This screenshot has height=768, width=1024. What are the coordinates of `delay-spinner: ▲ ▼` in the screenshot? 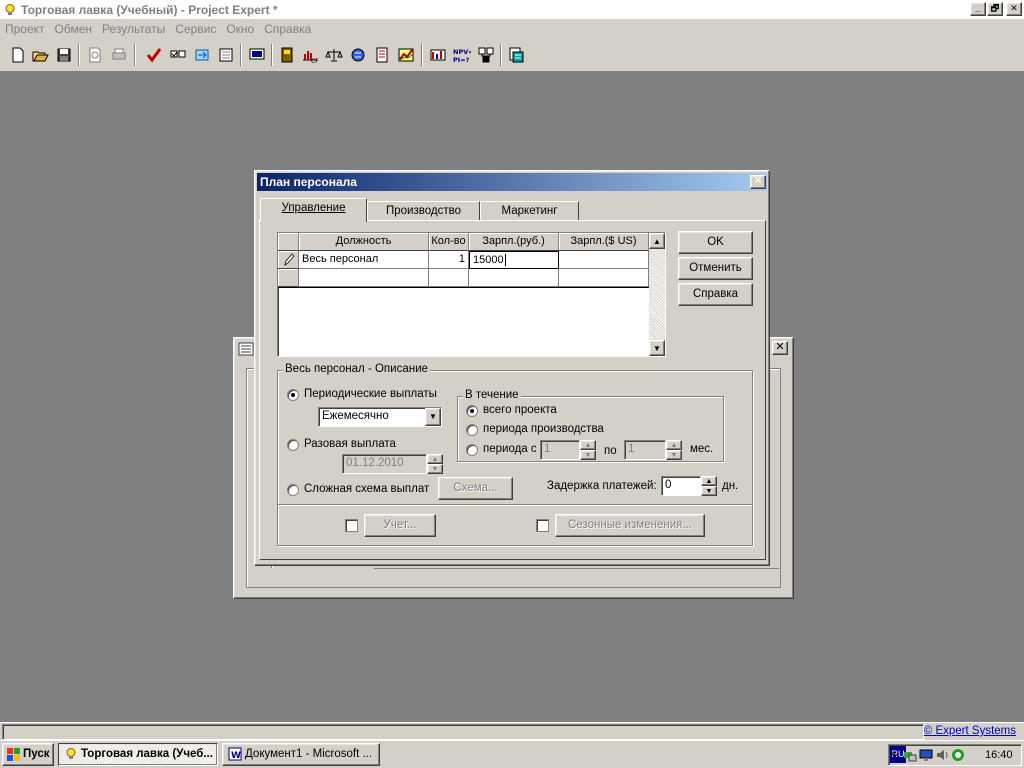 It's located at (709, 486).